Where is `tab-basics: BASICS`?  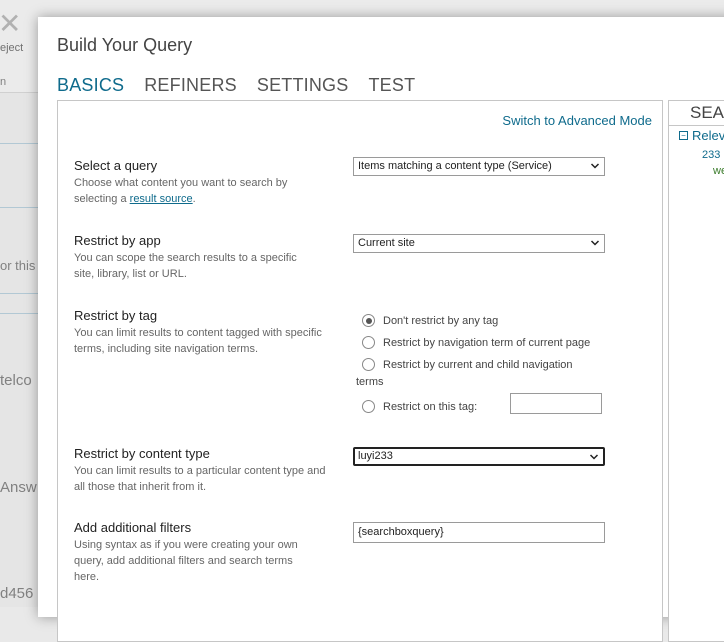
tab-basics: BASICS is located at coordinates (90, 85).